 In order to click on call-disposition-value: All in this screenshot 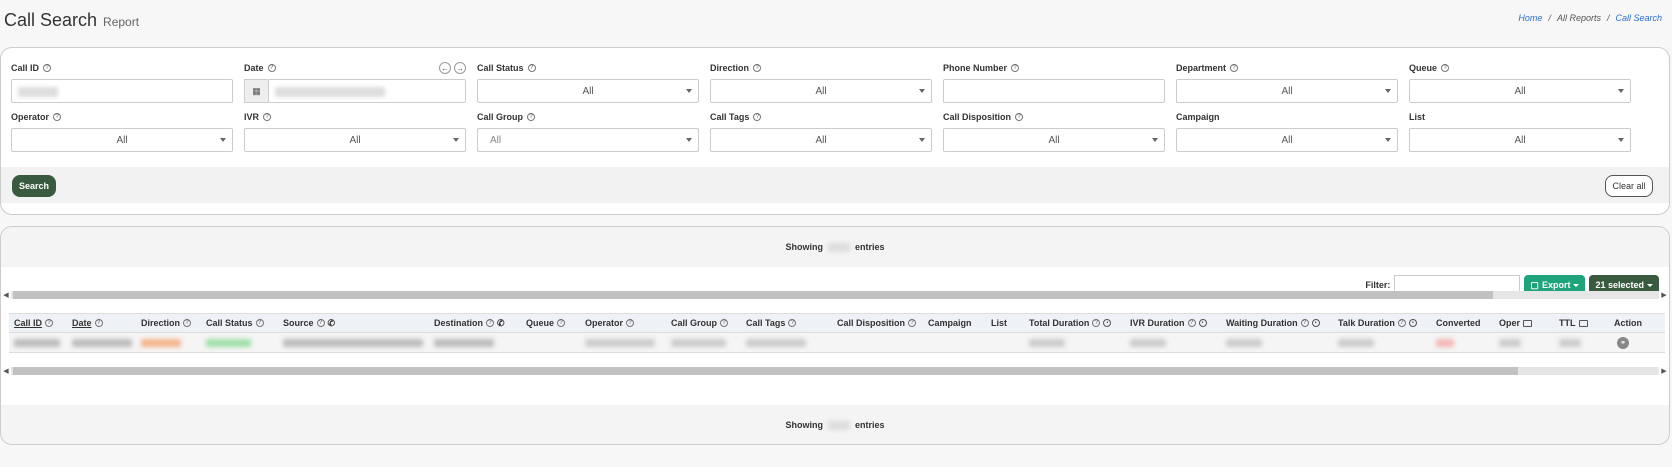, I will do `click(1054, 140)`.